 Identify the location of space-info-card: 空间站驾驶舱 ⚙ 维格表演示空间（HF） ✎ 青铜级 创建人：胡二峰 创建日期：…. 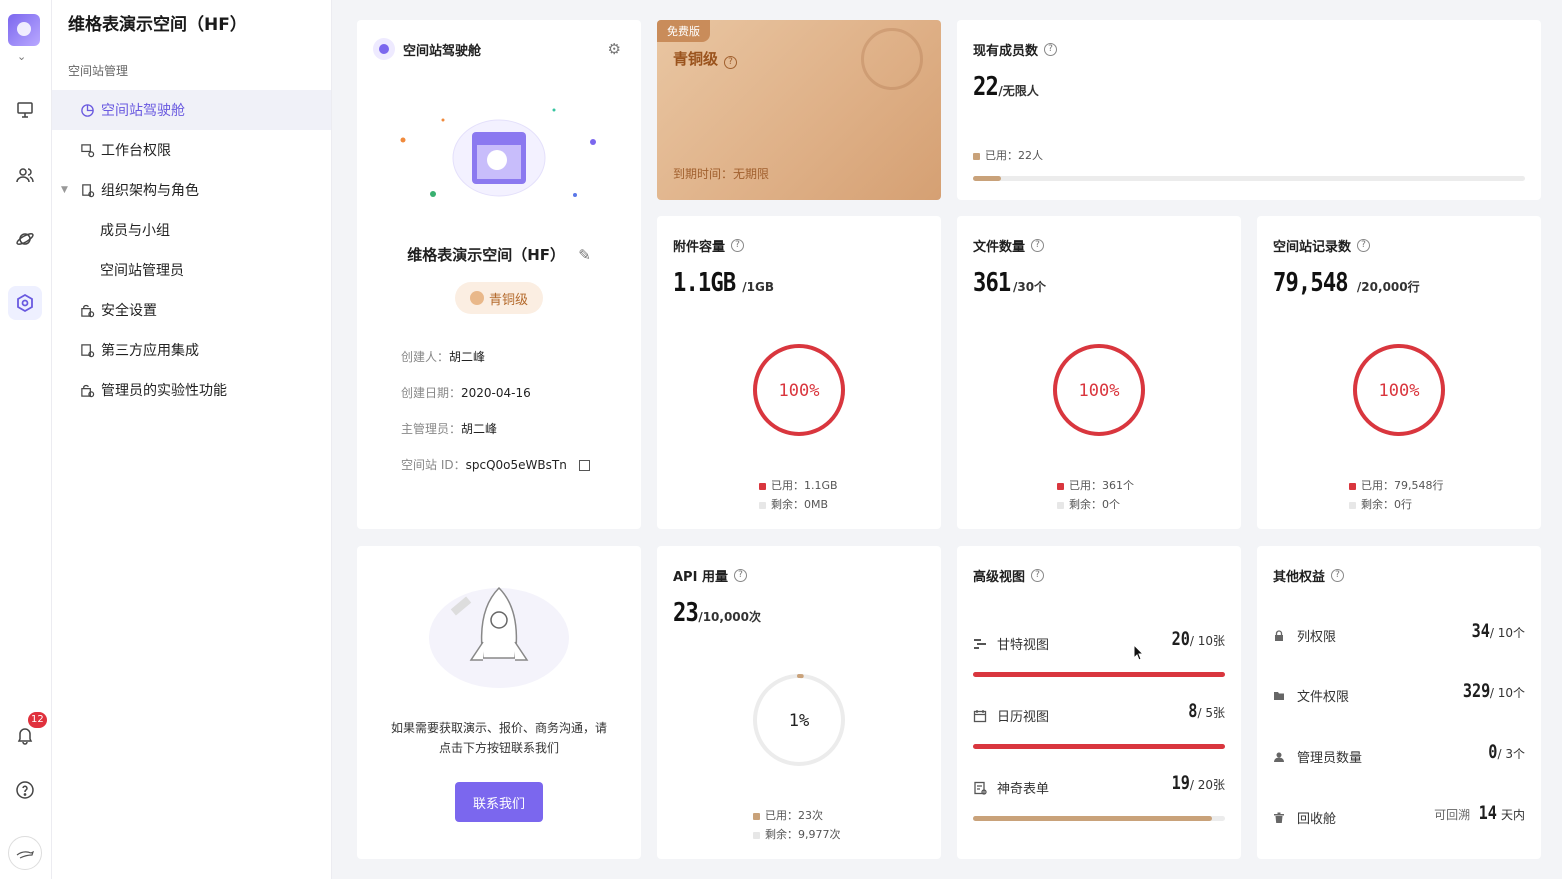
(499, 274).